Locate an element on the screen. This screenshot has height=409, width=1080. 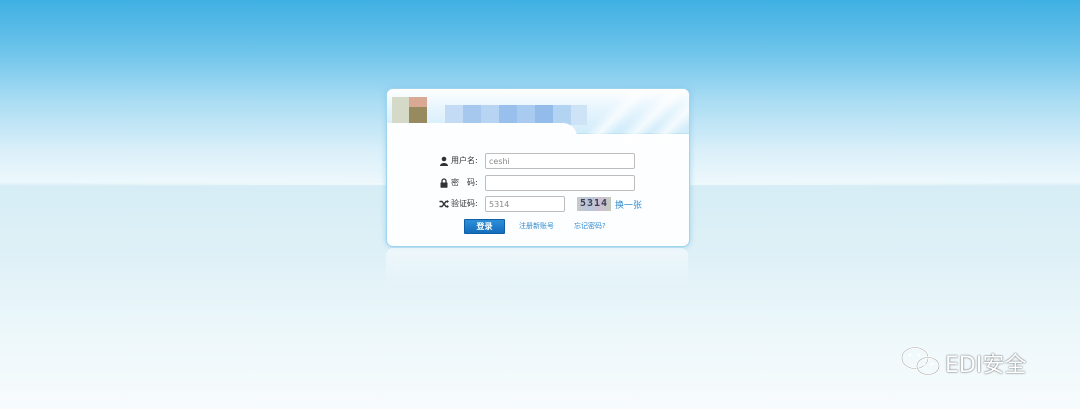
watermark: EDI安全 is located at coordinates (979, 362).